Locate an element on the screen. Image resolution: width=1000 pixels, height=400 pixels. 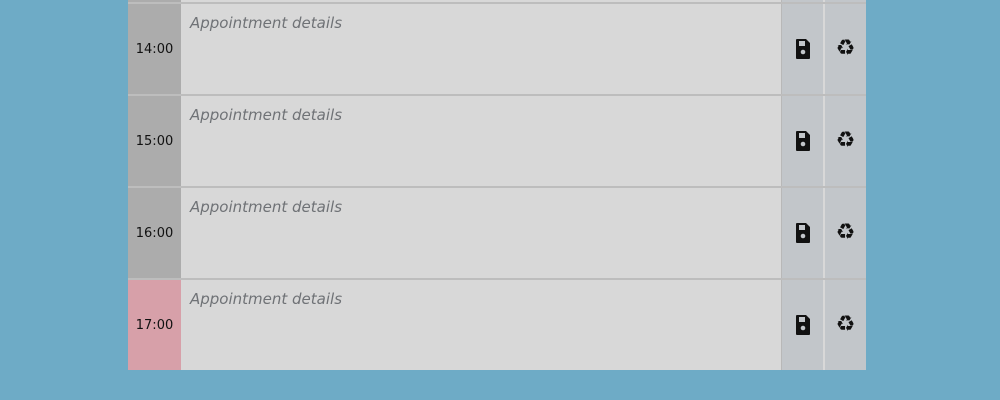
hour-label: 16:00 is located at coordinates (154, 233).